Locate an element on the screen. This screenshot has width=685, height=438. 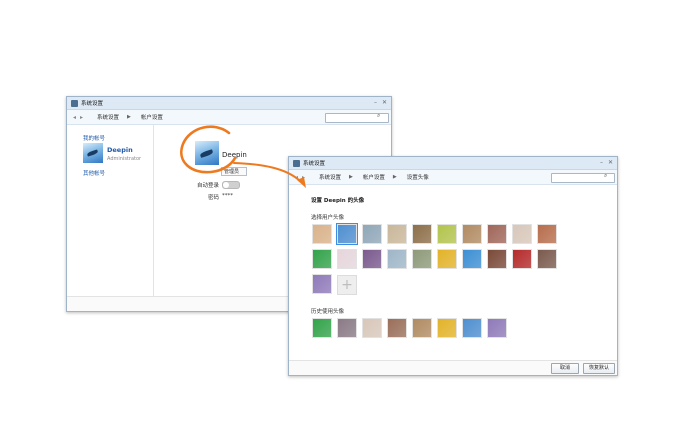
fox-avatar is located at coordinates (322, 234).